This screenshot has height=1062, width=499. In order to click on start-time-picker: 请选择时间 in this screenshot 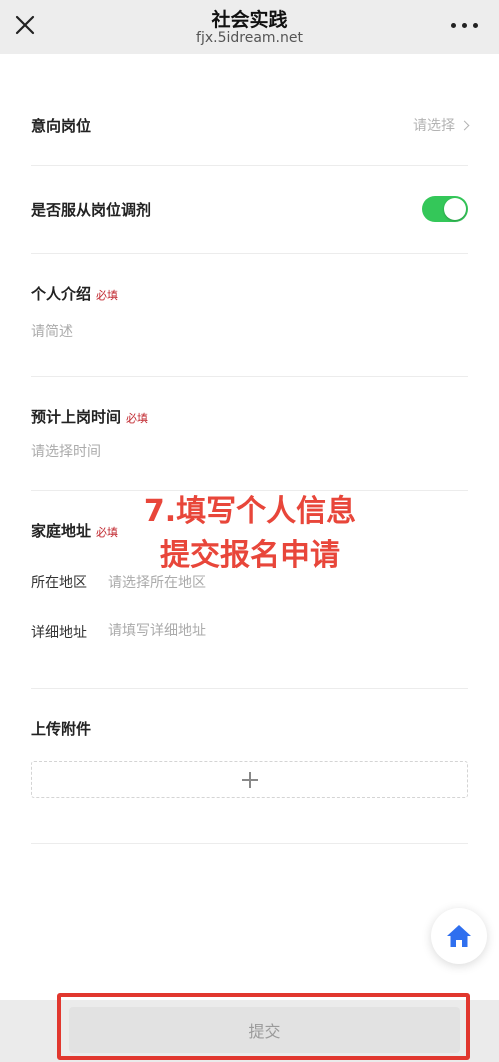, I will do `click(66, 451)`.